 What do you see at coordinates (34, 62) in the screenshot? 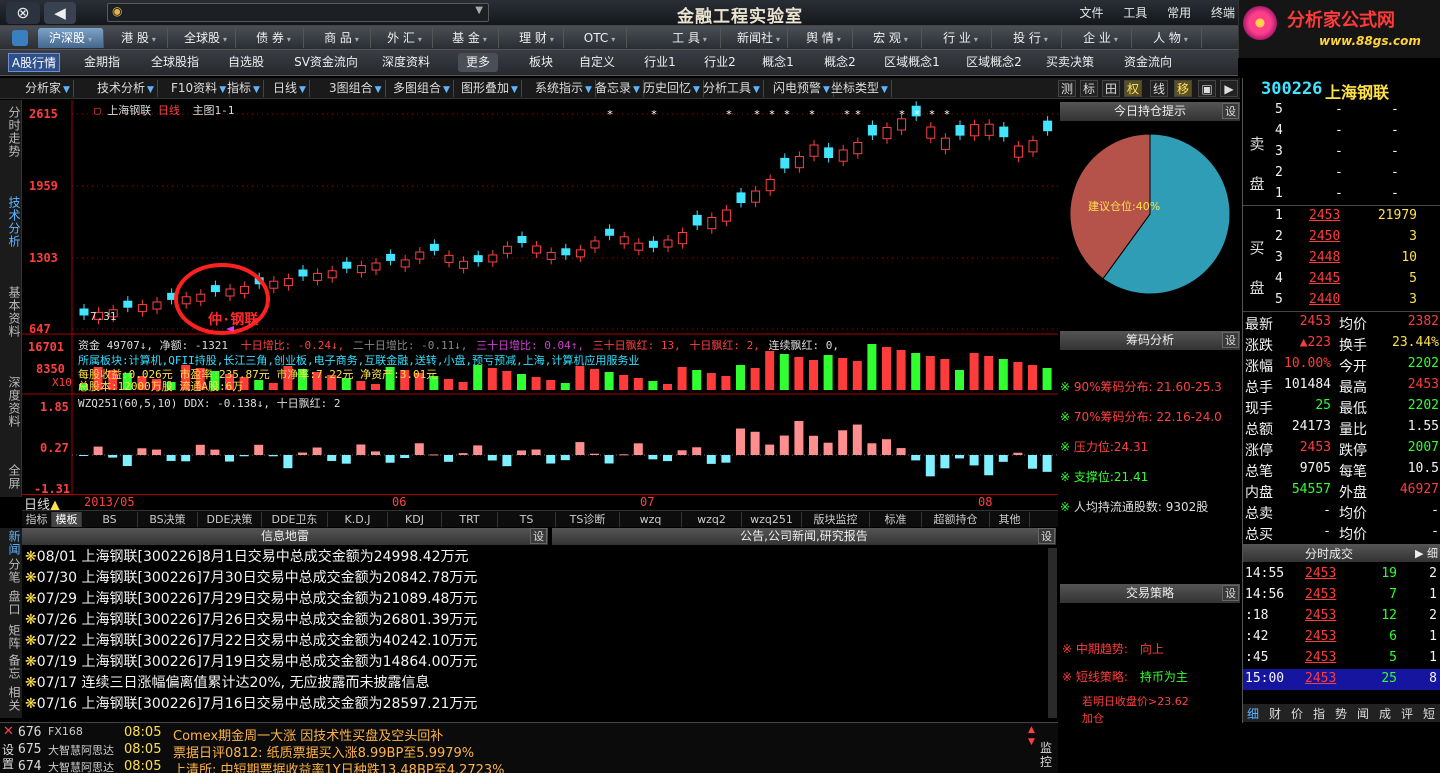
I see `feature-tab: A股行情` at bounding box center [34, 62].